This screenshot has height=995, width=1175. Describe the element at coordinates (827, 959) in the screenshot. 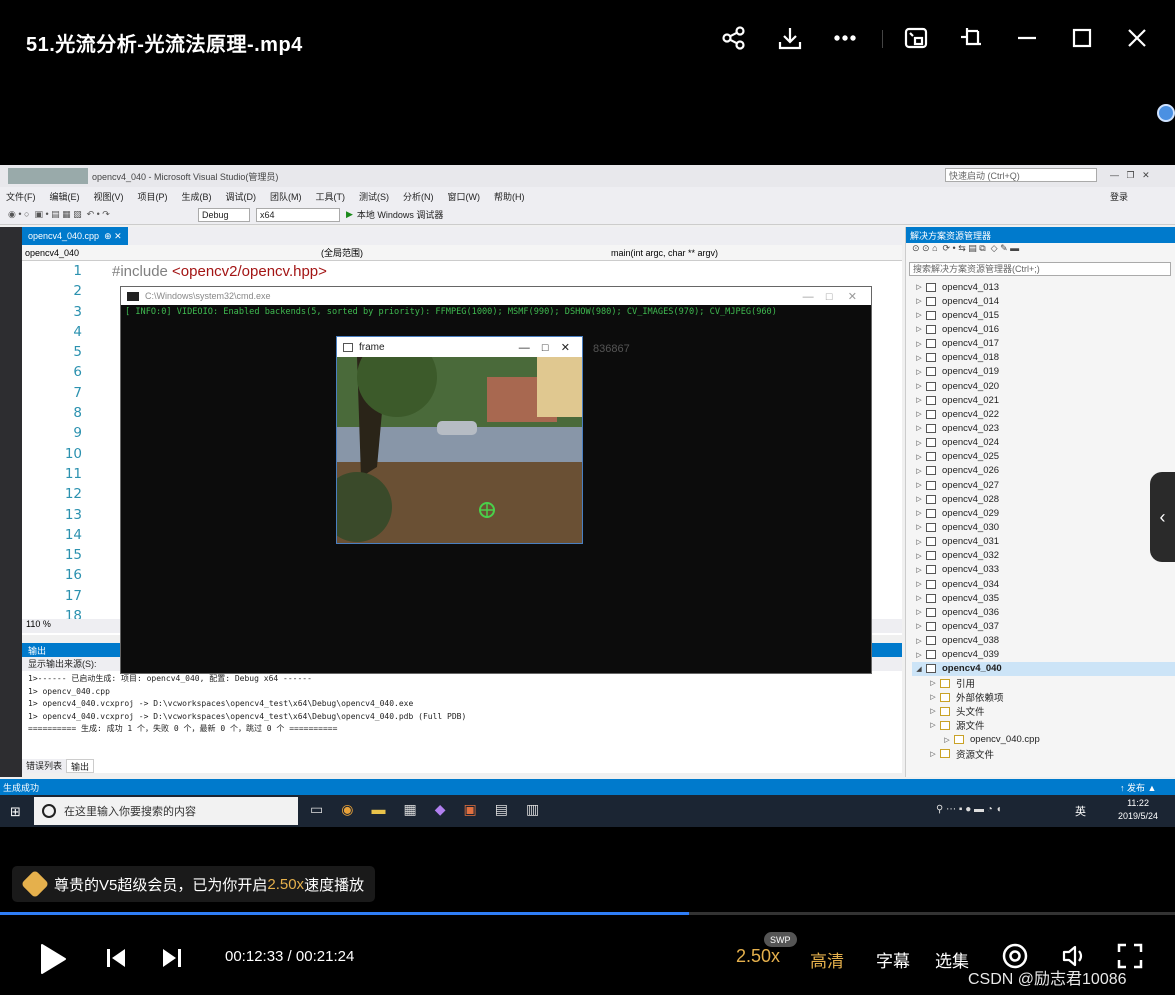

I see `quality-button: 高清` at that location.